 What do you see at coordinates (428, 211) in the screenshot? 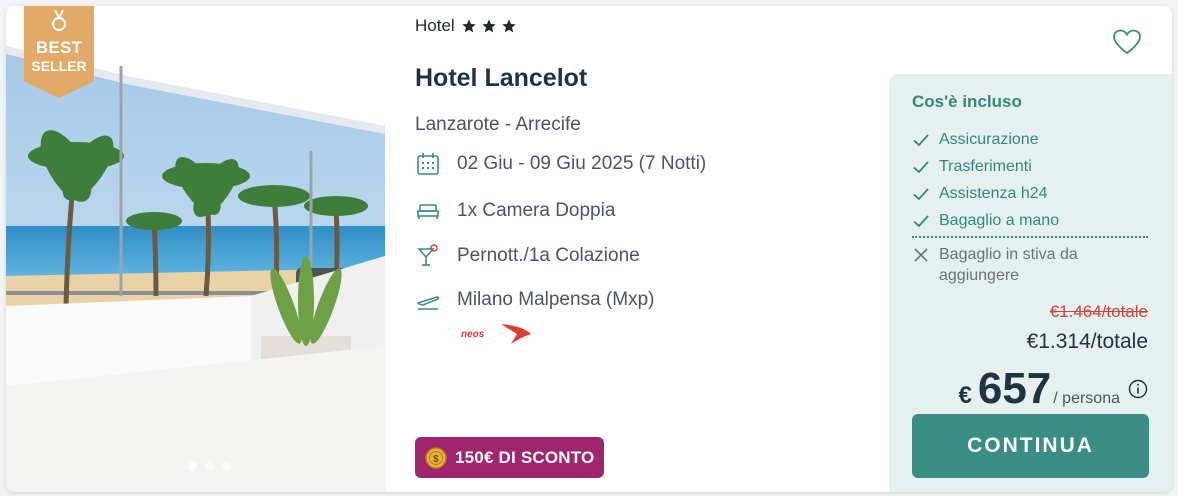
I see `bed-icon` at bounding box center [428, 211].